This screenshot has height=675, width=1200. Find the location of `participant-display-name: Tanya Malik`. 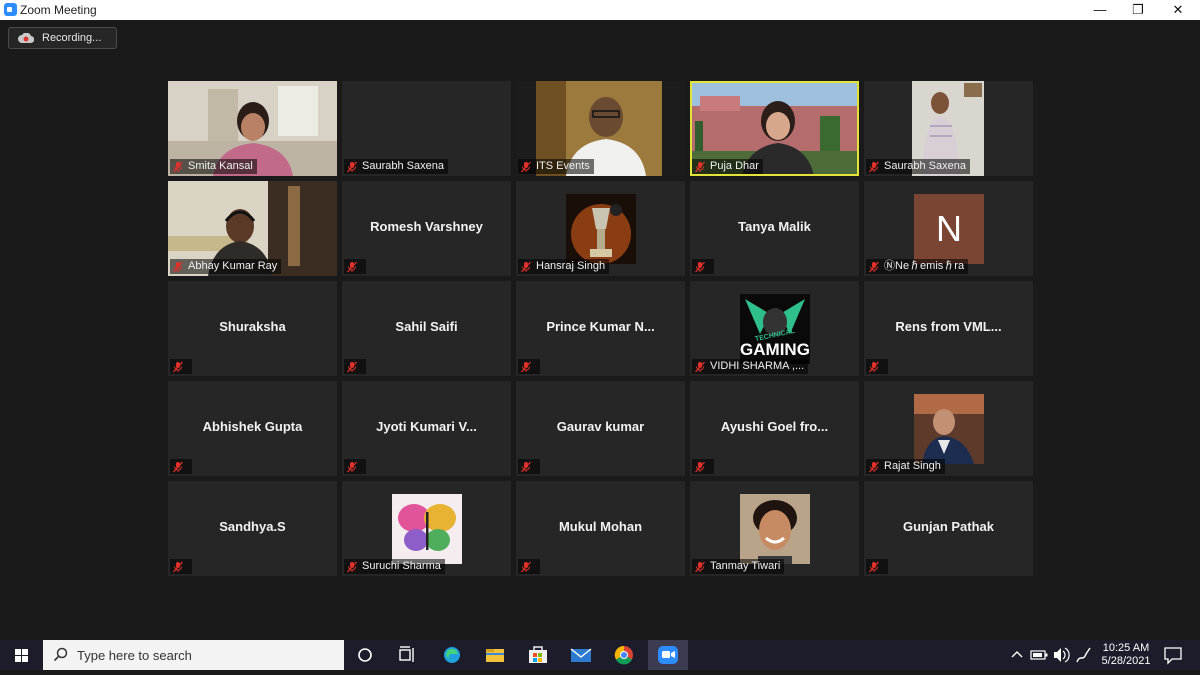

participant-display-name: Tanya Malik is located at coordinates (774, 226).